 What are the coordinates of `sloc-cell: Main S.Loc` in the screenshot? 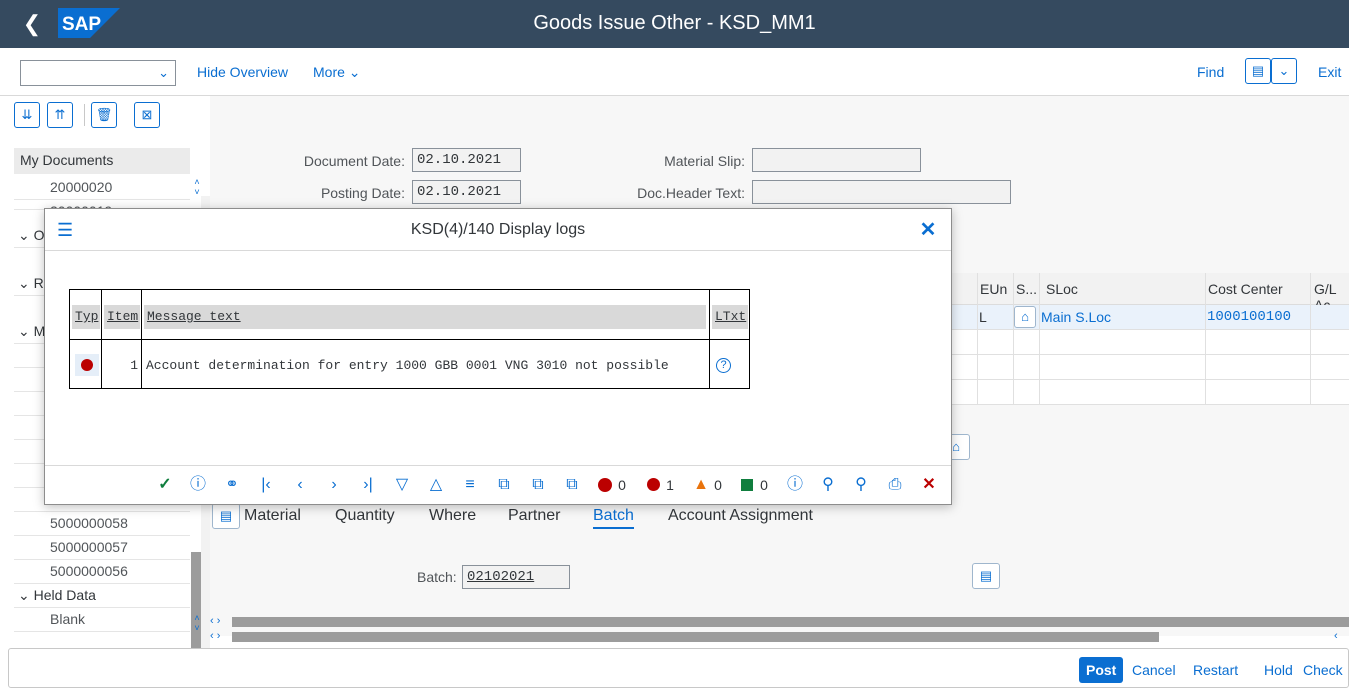 It's located at (1076, 317).